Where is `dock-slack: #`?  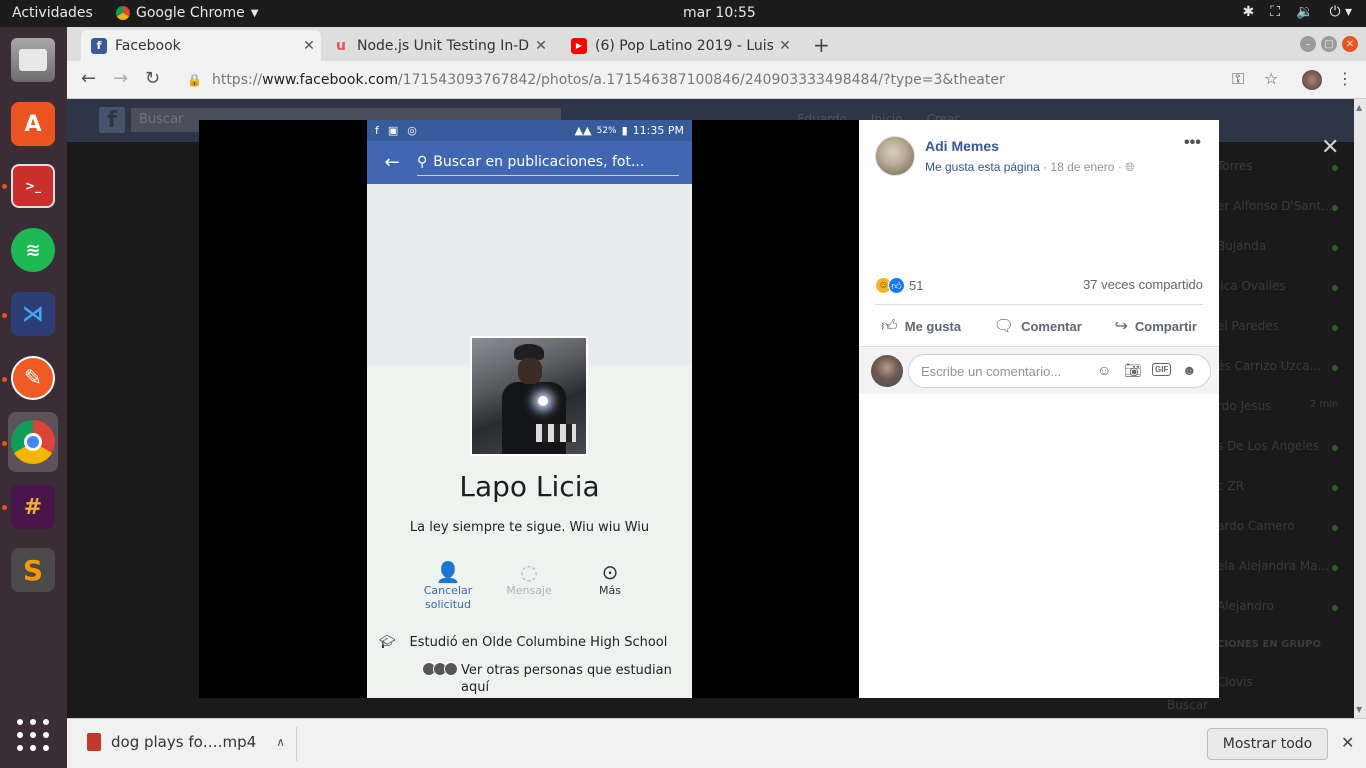 dock-slack: # is located at coordinates (33, 507).